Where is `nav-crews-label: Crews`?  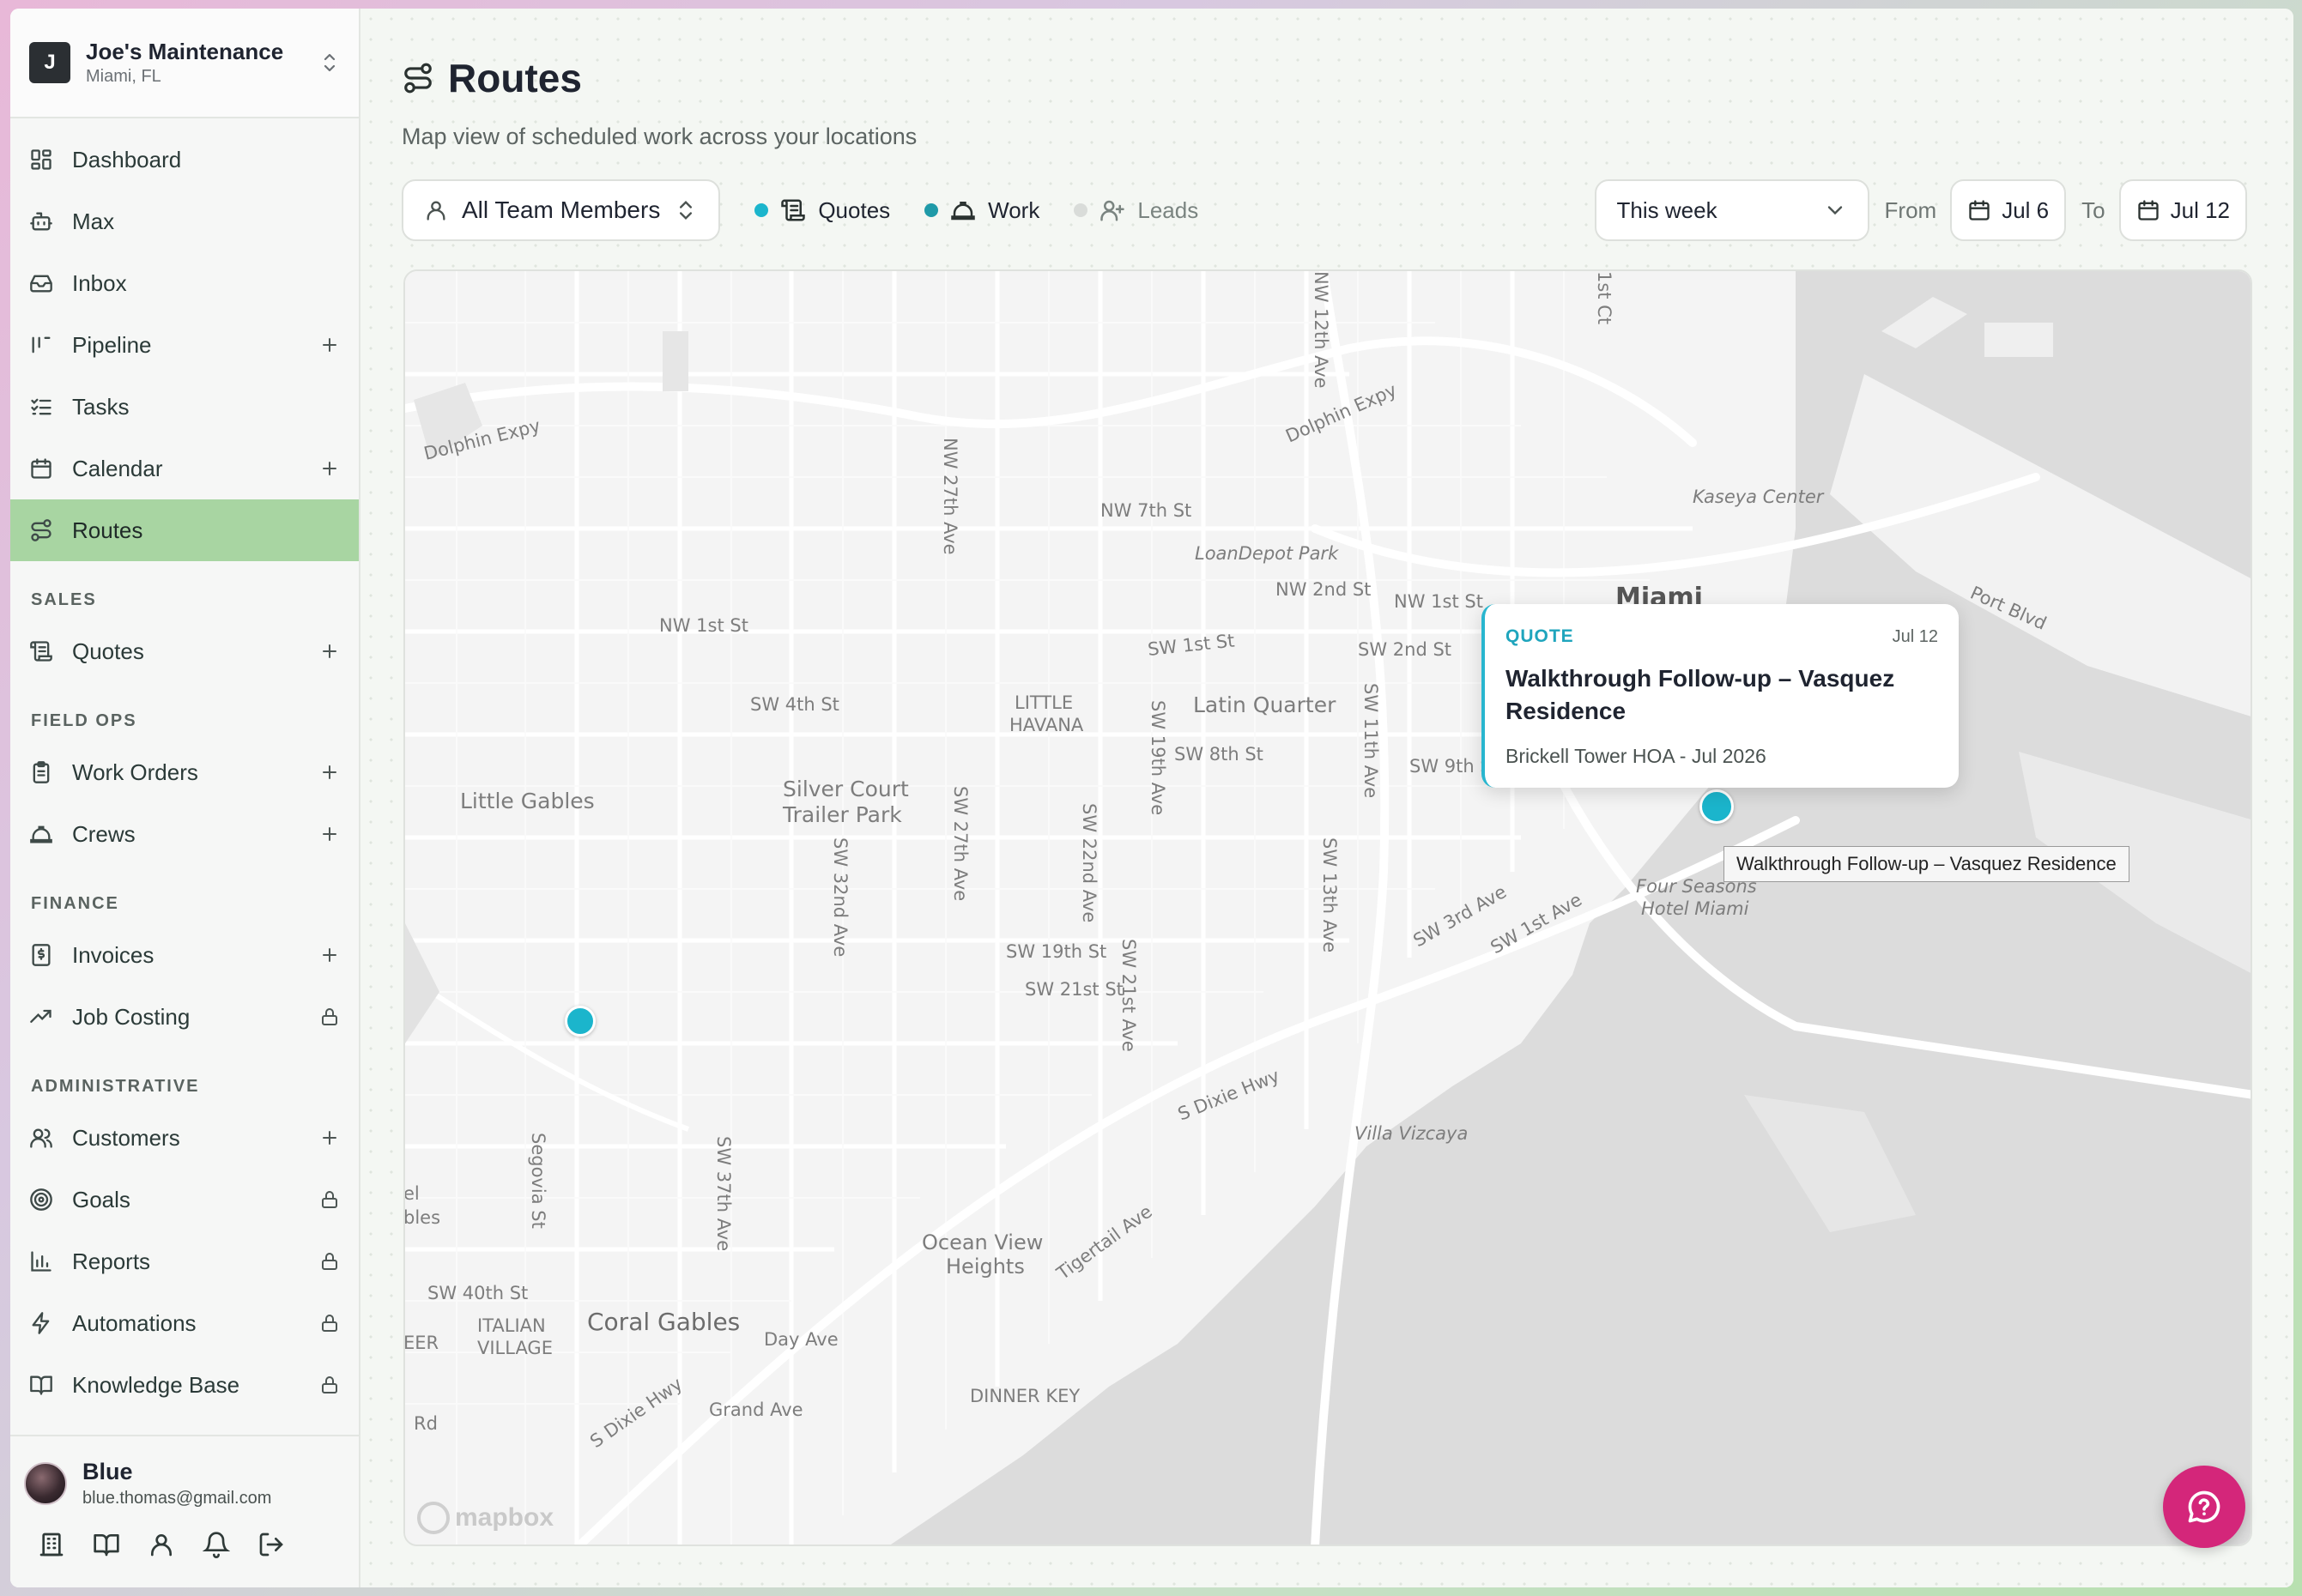 nav-crews-label: Crews is located at coordinates (104, 833).